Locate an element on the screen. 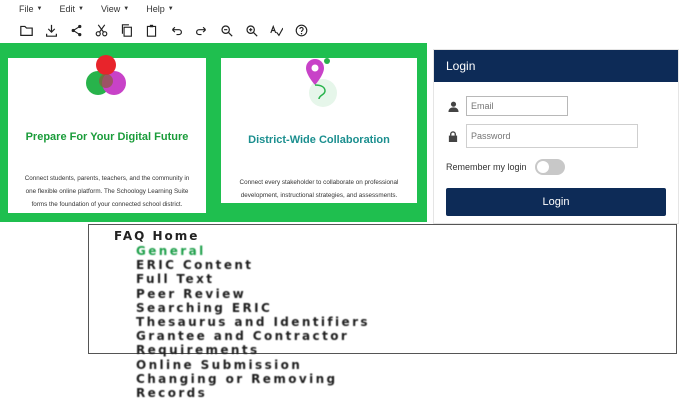  faq-item-online-submission: Online Submission is located at coordinates (253, 365).